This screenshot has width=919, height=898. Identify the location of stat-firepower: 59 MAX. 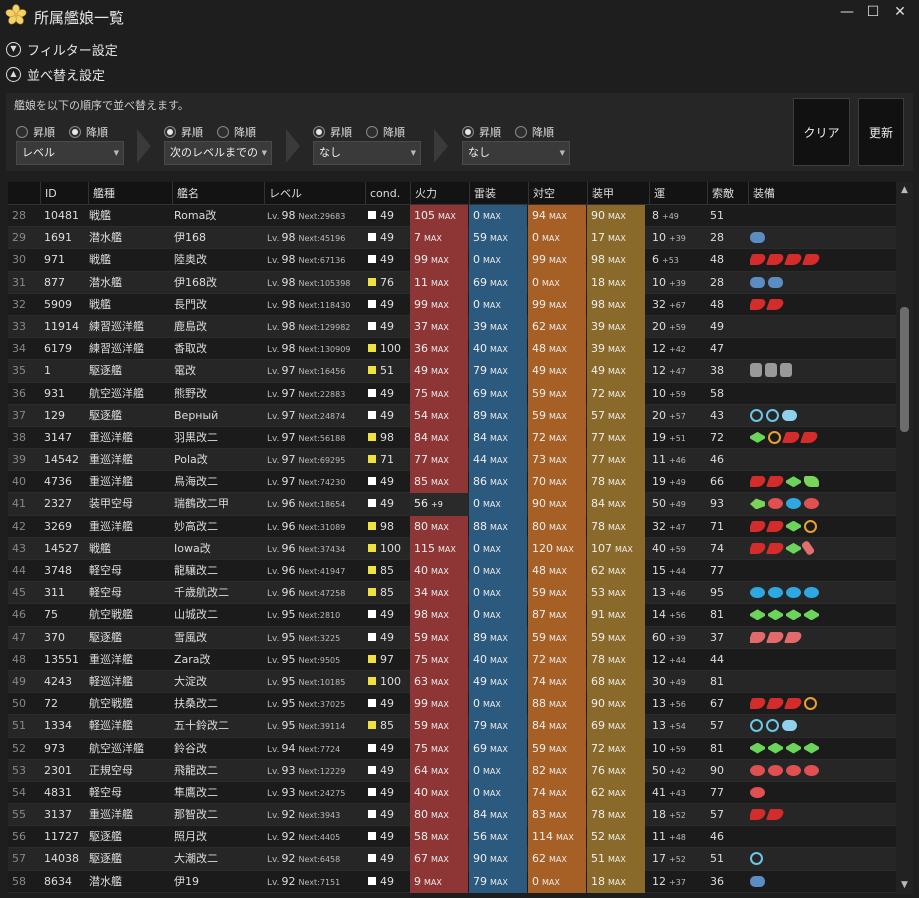
(439, 637).